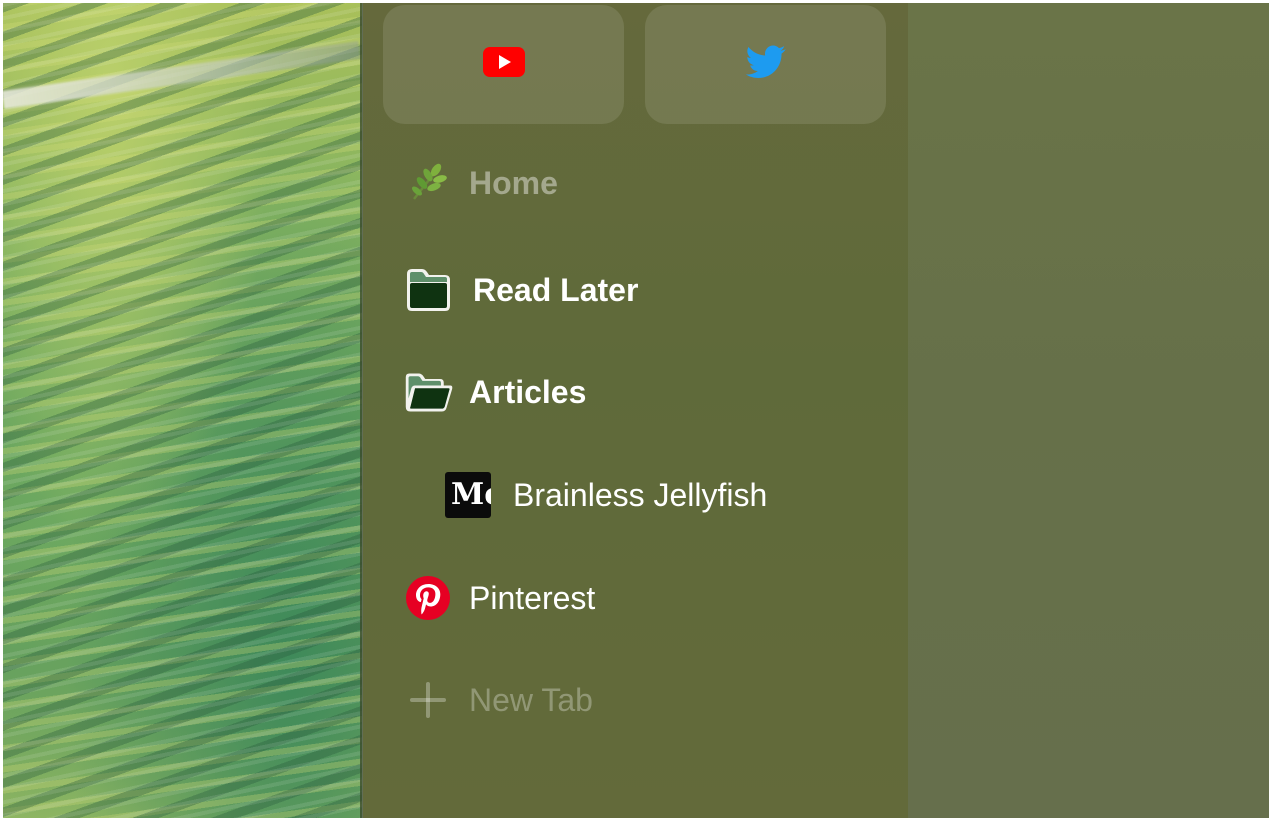 This screenshot has height=819, width=1270. What do you see at coordinates (640, 494) in the screenshot?
I see `sidebar-item-label: Brainless Jellyfish` at bounding box center [640, 494].